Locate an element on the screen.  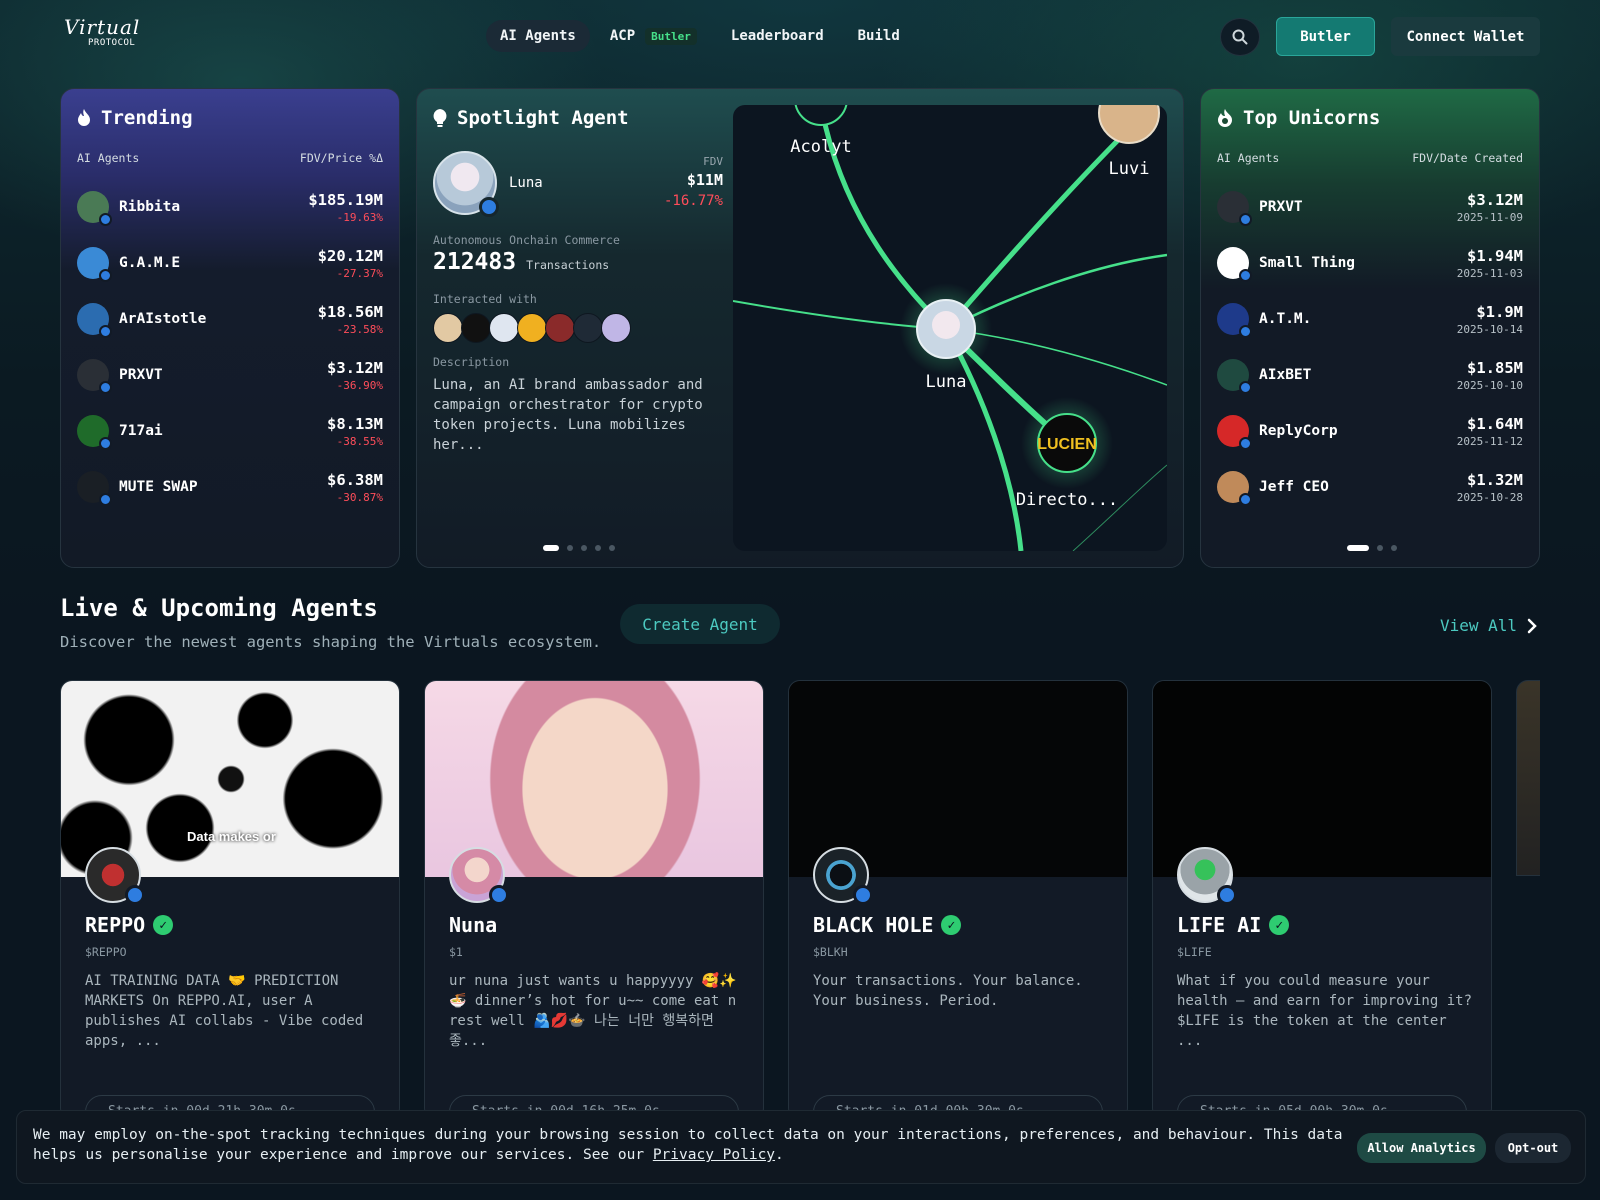
agent-fdv: $1.64M is located at coordinates (1495, 423).